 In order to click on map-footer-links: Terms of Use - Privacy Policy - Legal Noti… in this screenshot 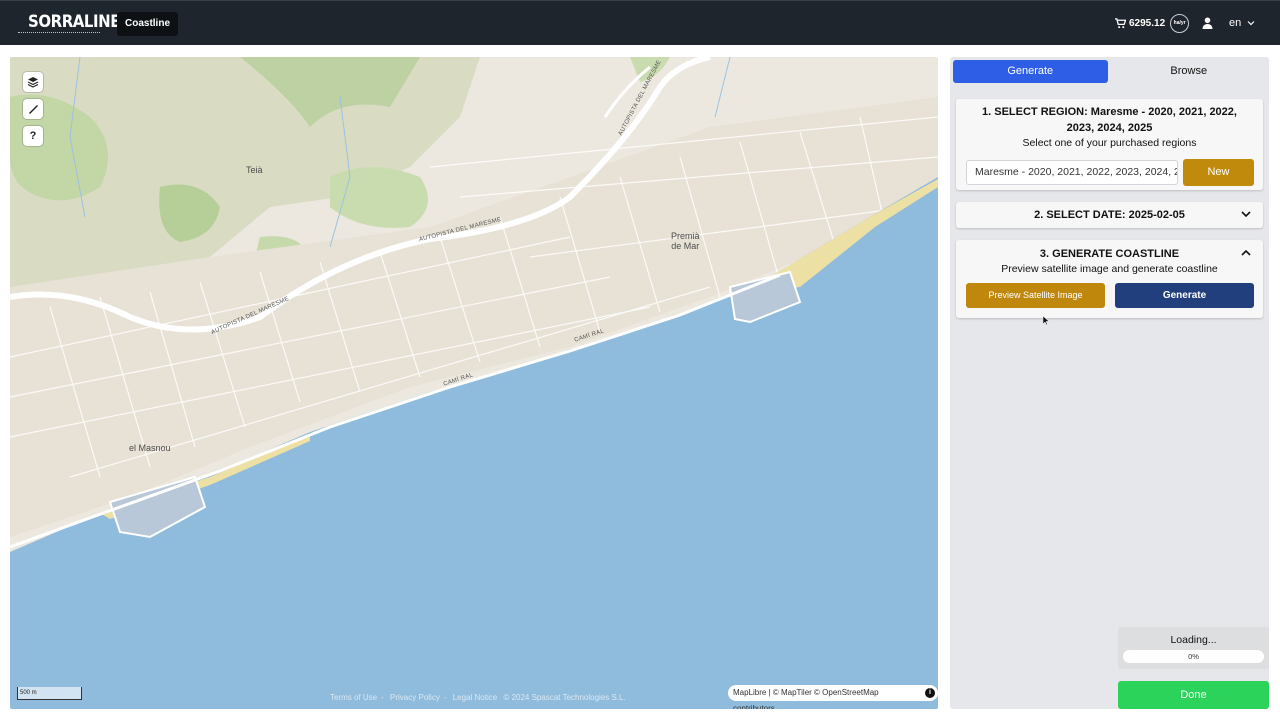, I will do `click(478, 697)`.